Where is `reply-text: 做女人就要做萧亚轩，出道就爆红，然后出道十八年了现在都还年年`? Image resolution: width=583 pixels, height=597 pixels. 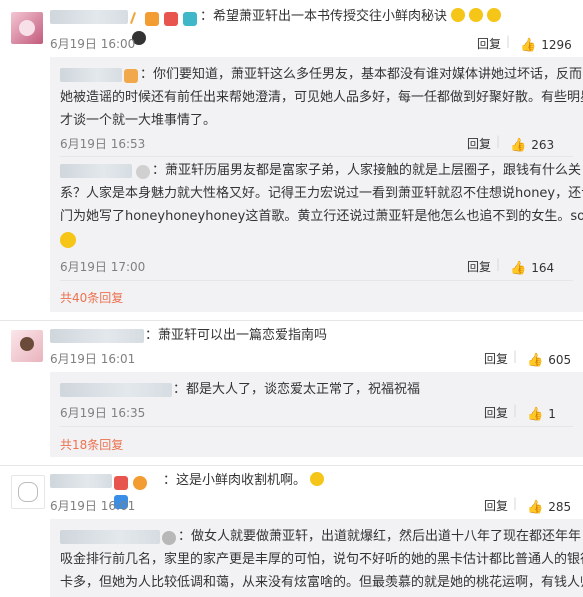
reply-text: 做女人就要做萧亚轩，出道就爆红，然后出道十八年了现在都还年年 is located at coordinates (386, 536).